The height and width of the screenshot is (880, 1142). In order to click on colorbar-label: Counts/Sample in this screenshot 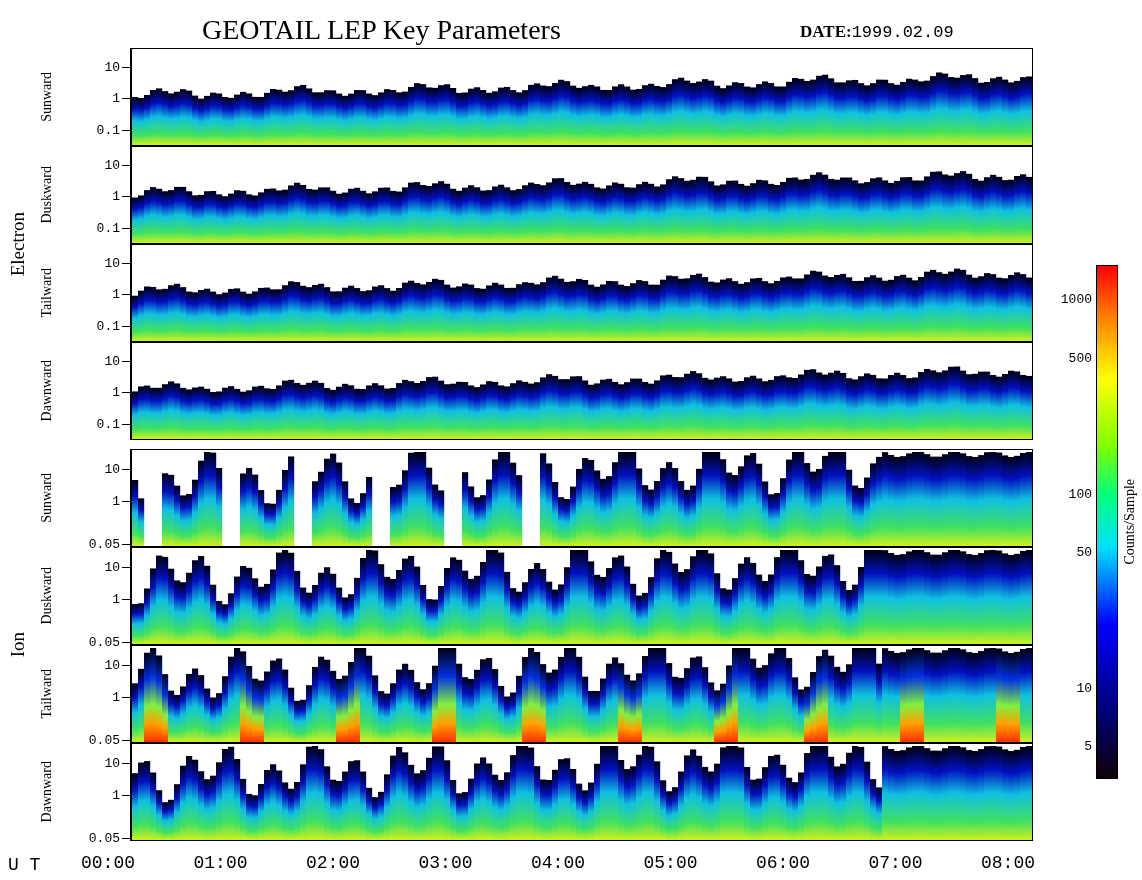, I will do `click(1130, 522)`.